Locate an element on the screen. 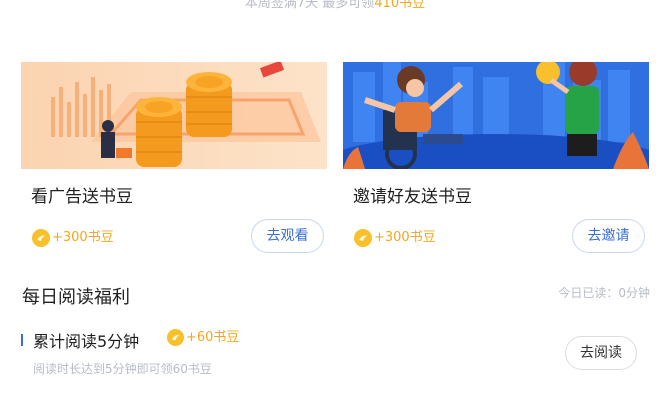 This screenshot has height=415, width=670. task-title: 累计阅读5分钟 is located at coordinates (86, 341).